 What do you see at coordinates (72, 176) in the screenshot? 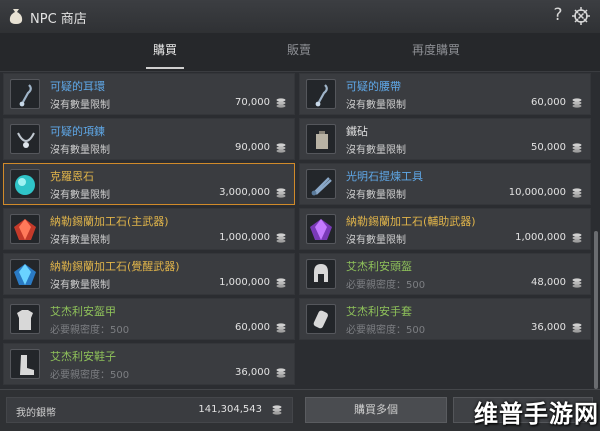
I see `item-name: 克羅恩石` at bounding box center [72, 176].